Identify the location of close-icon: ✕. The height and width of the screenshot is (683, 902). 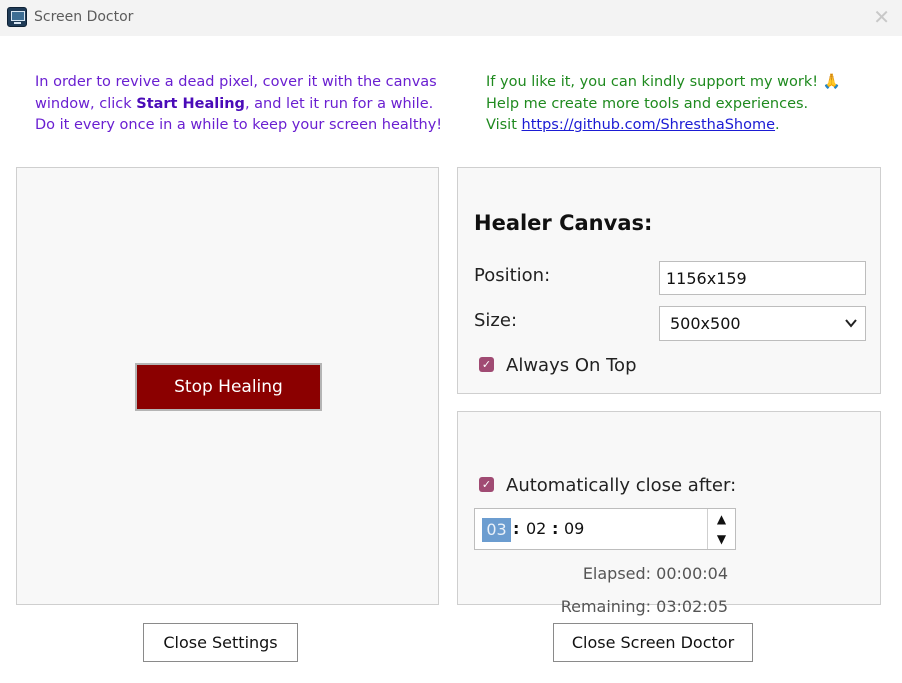
(881, 17).